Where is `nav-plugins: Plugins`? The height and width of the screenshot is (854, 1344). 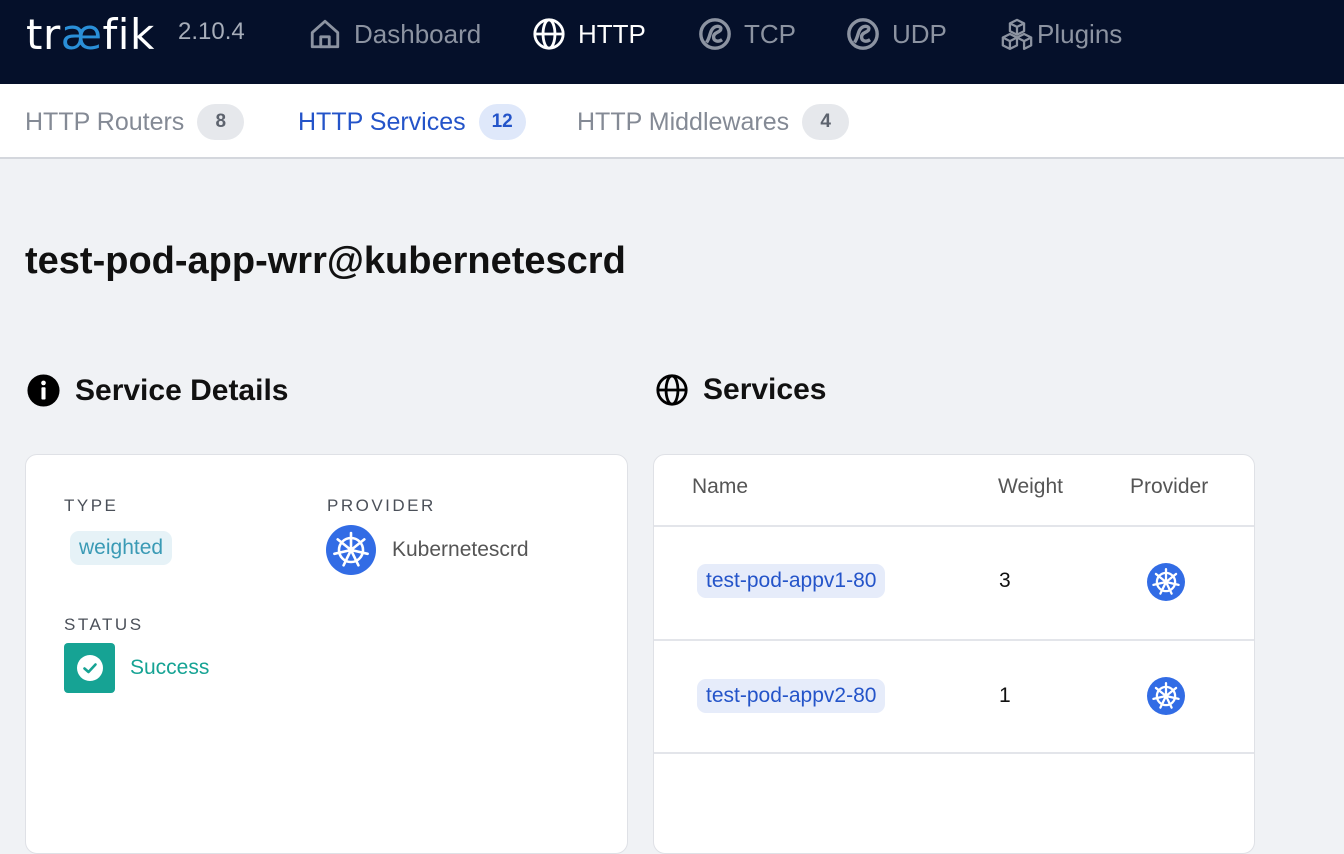 nav-plugins: Plugins is located at coordinates (1061, 34).